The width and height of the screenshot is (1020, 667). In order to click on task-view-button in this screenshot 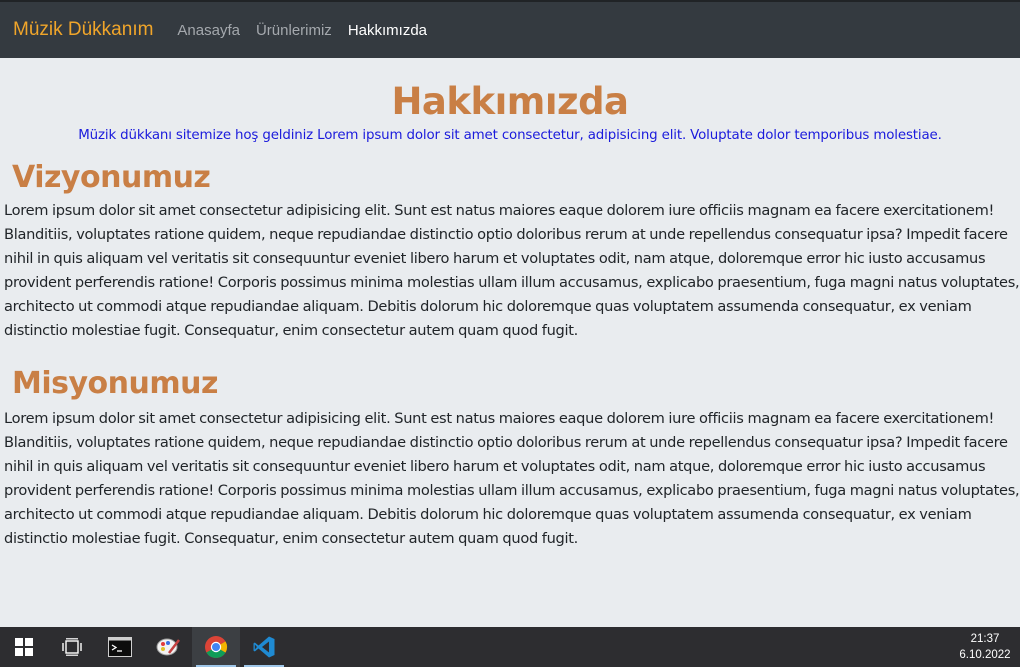, I will do `click(72, 647)`.